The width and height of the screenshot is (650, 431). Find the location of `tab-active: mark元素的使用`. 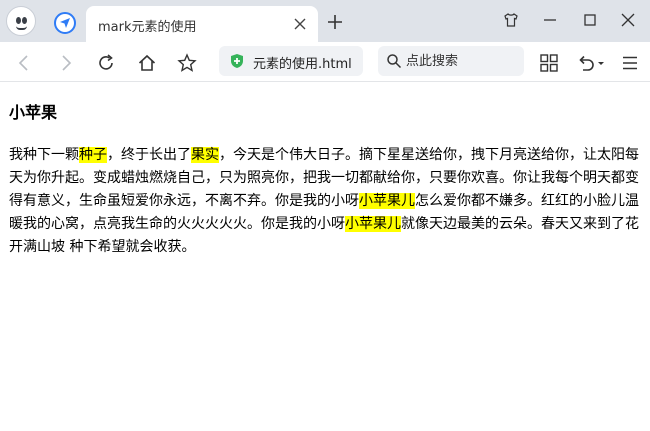

tab-active: mark元素的使用 is located at coordinates (202, 24).